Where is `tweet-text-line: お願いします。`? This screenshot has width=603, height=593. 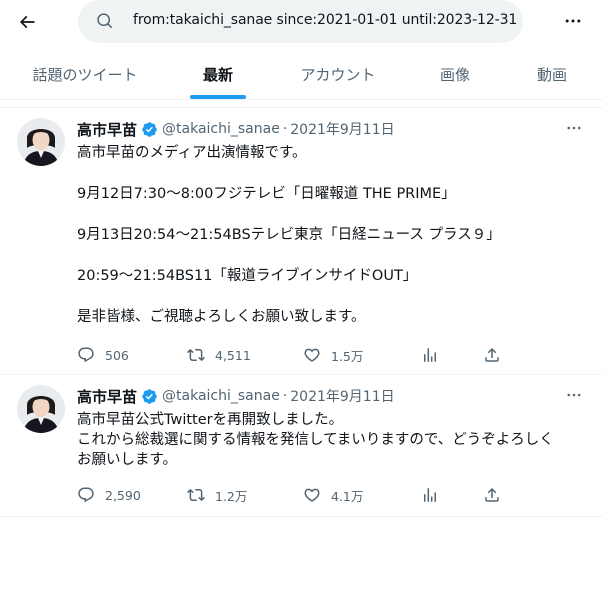 tweet-text-line: お願いします。 is located at coordinates (127, 460).